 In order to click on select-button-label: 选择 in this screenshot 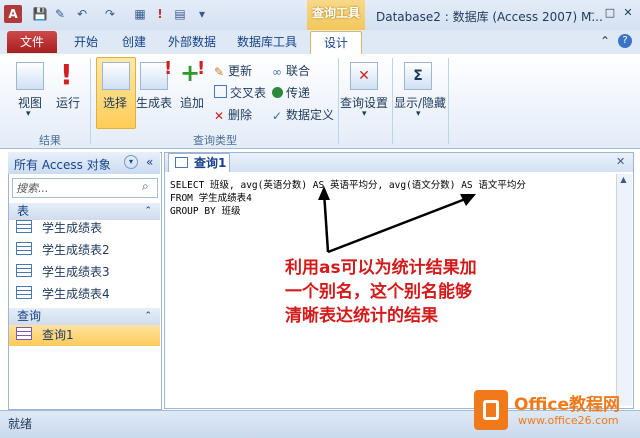, I will do `click(114, 103)`.